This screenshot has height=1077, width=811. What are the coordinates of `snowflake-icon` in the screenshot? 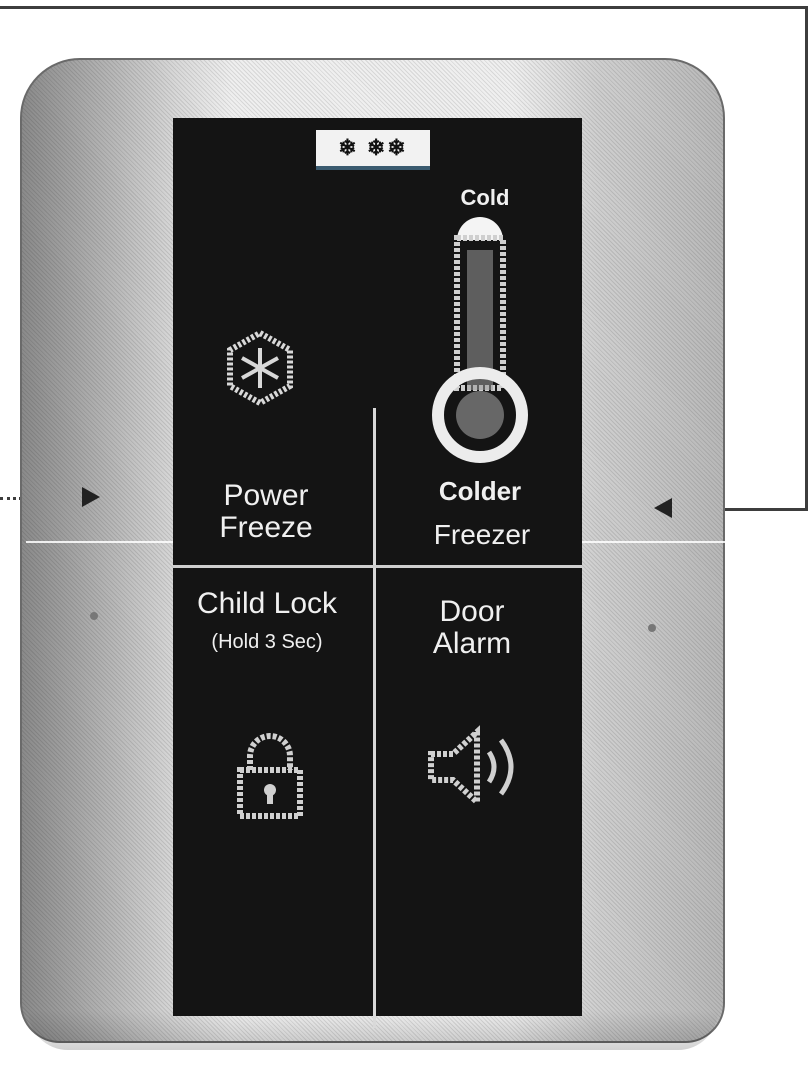 It's located at (260, 368).